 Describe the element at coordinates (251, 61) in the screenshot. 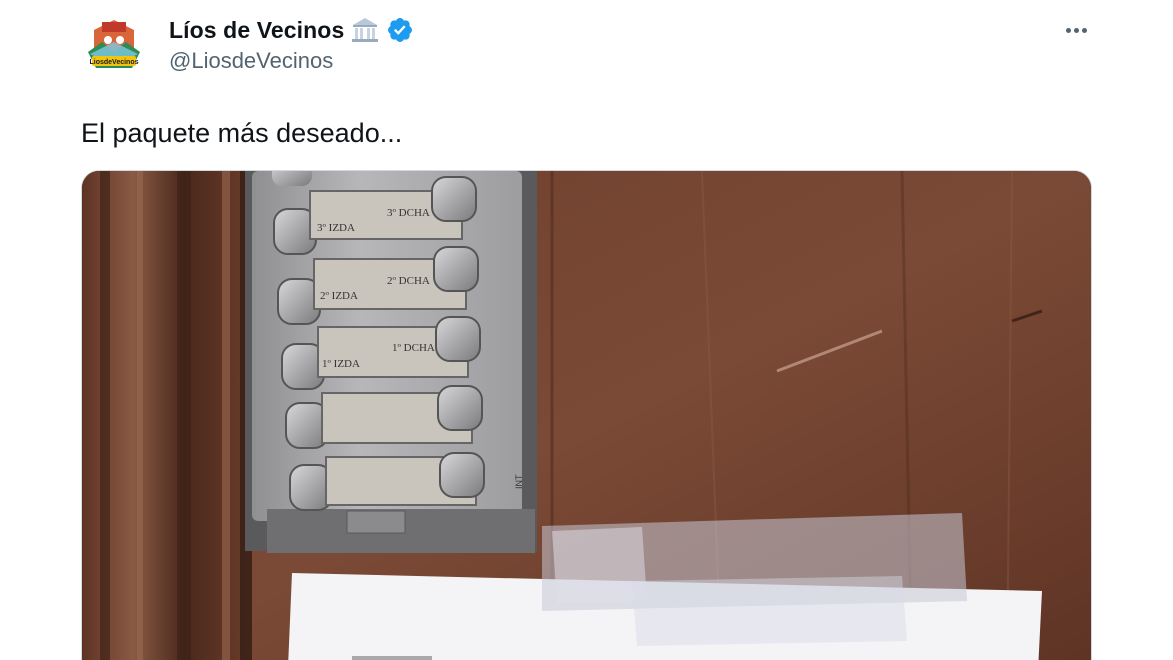

I see `author-handle: @LiosdeVecinos` at that location.